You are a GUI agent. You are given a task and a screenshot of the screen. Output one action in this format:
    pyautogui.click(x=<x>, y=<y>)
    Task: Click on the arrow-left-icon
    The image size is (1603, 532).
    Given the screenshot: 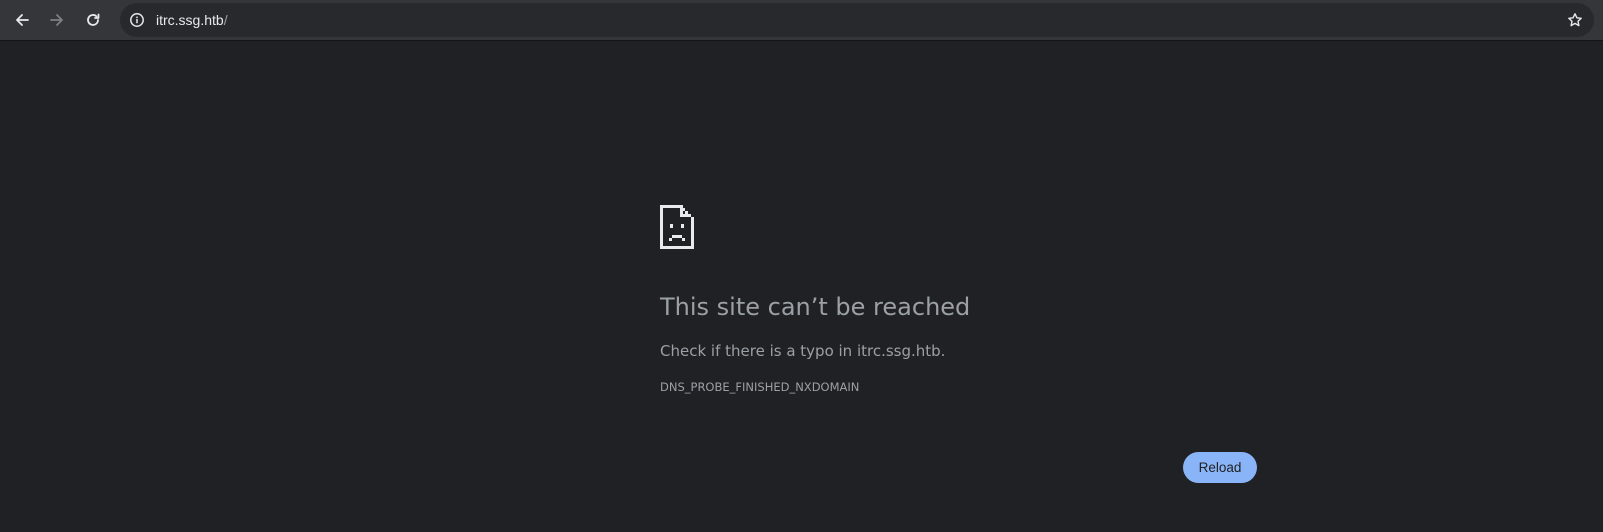 What is the action you would take?
    pyautogui.click(x=22, y=20)
    